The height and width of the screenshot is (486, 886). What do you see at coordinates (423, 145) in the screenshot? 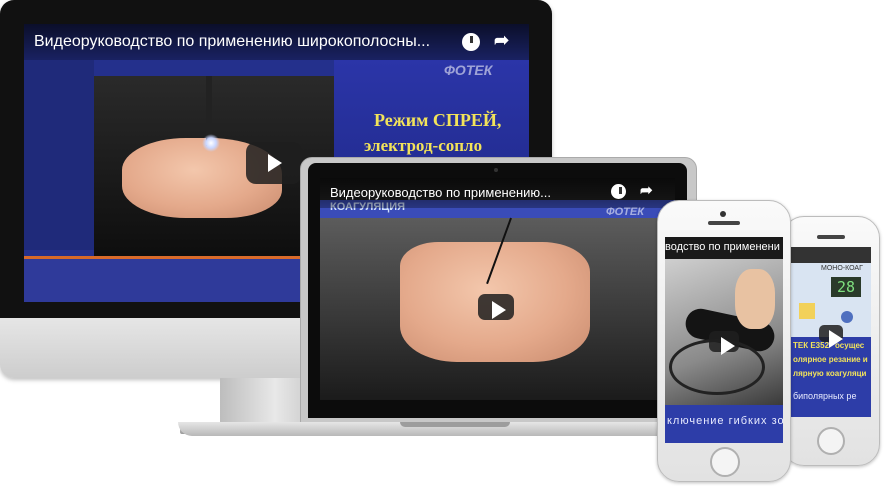
I see `caption-line-2: электрод-сопло` at bounding box center [423, 145].